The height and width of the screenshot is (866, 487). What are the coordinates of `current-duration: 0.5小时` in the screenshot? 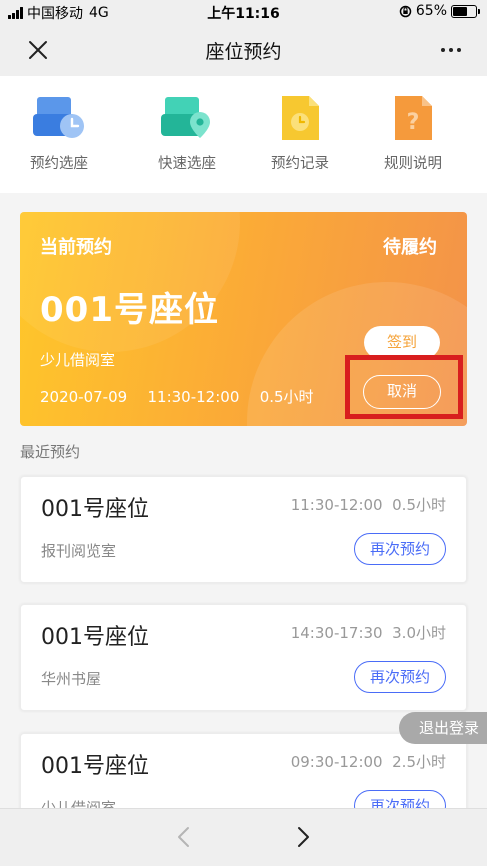 It's located at (286, 397).